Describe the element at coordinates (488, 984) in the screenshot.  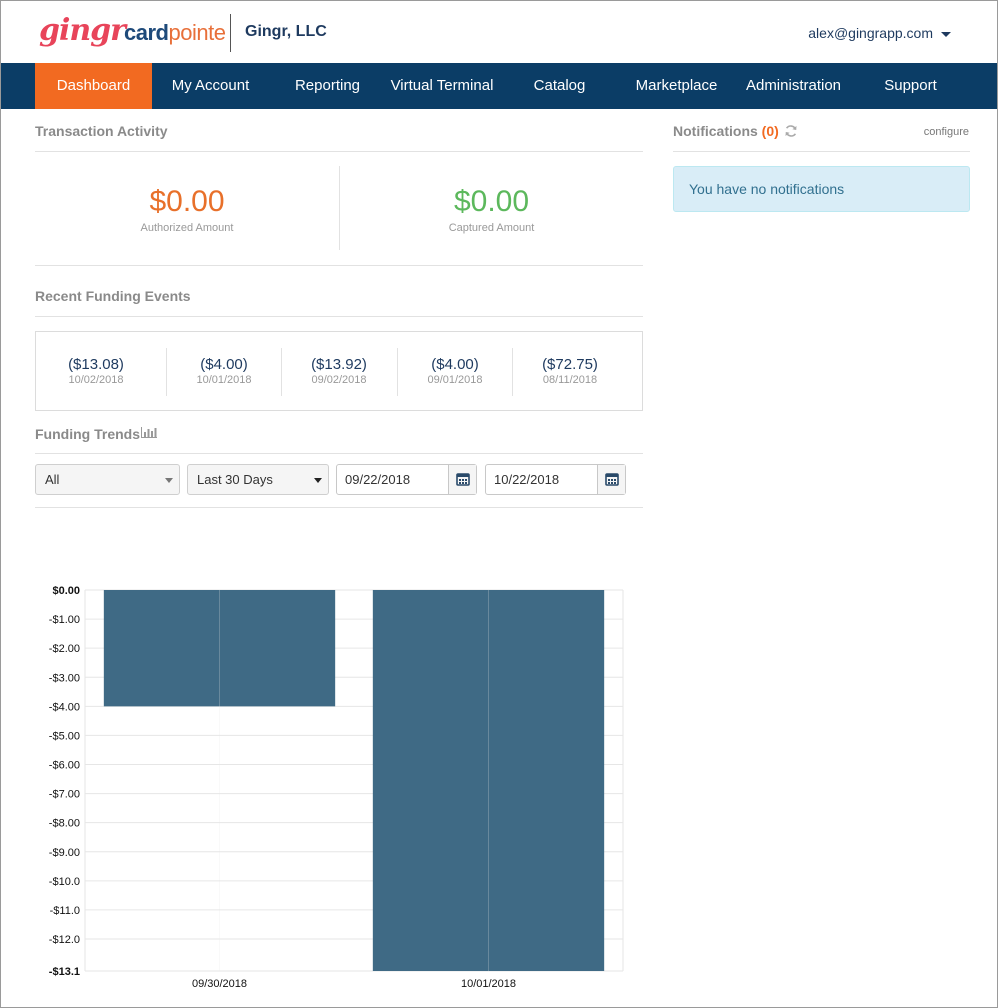
I see `x-tick-label: 10/01/2018` at that location.